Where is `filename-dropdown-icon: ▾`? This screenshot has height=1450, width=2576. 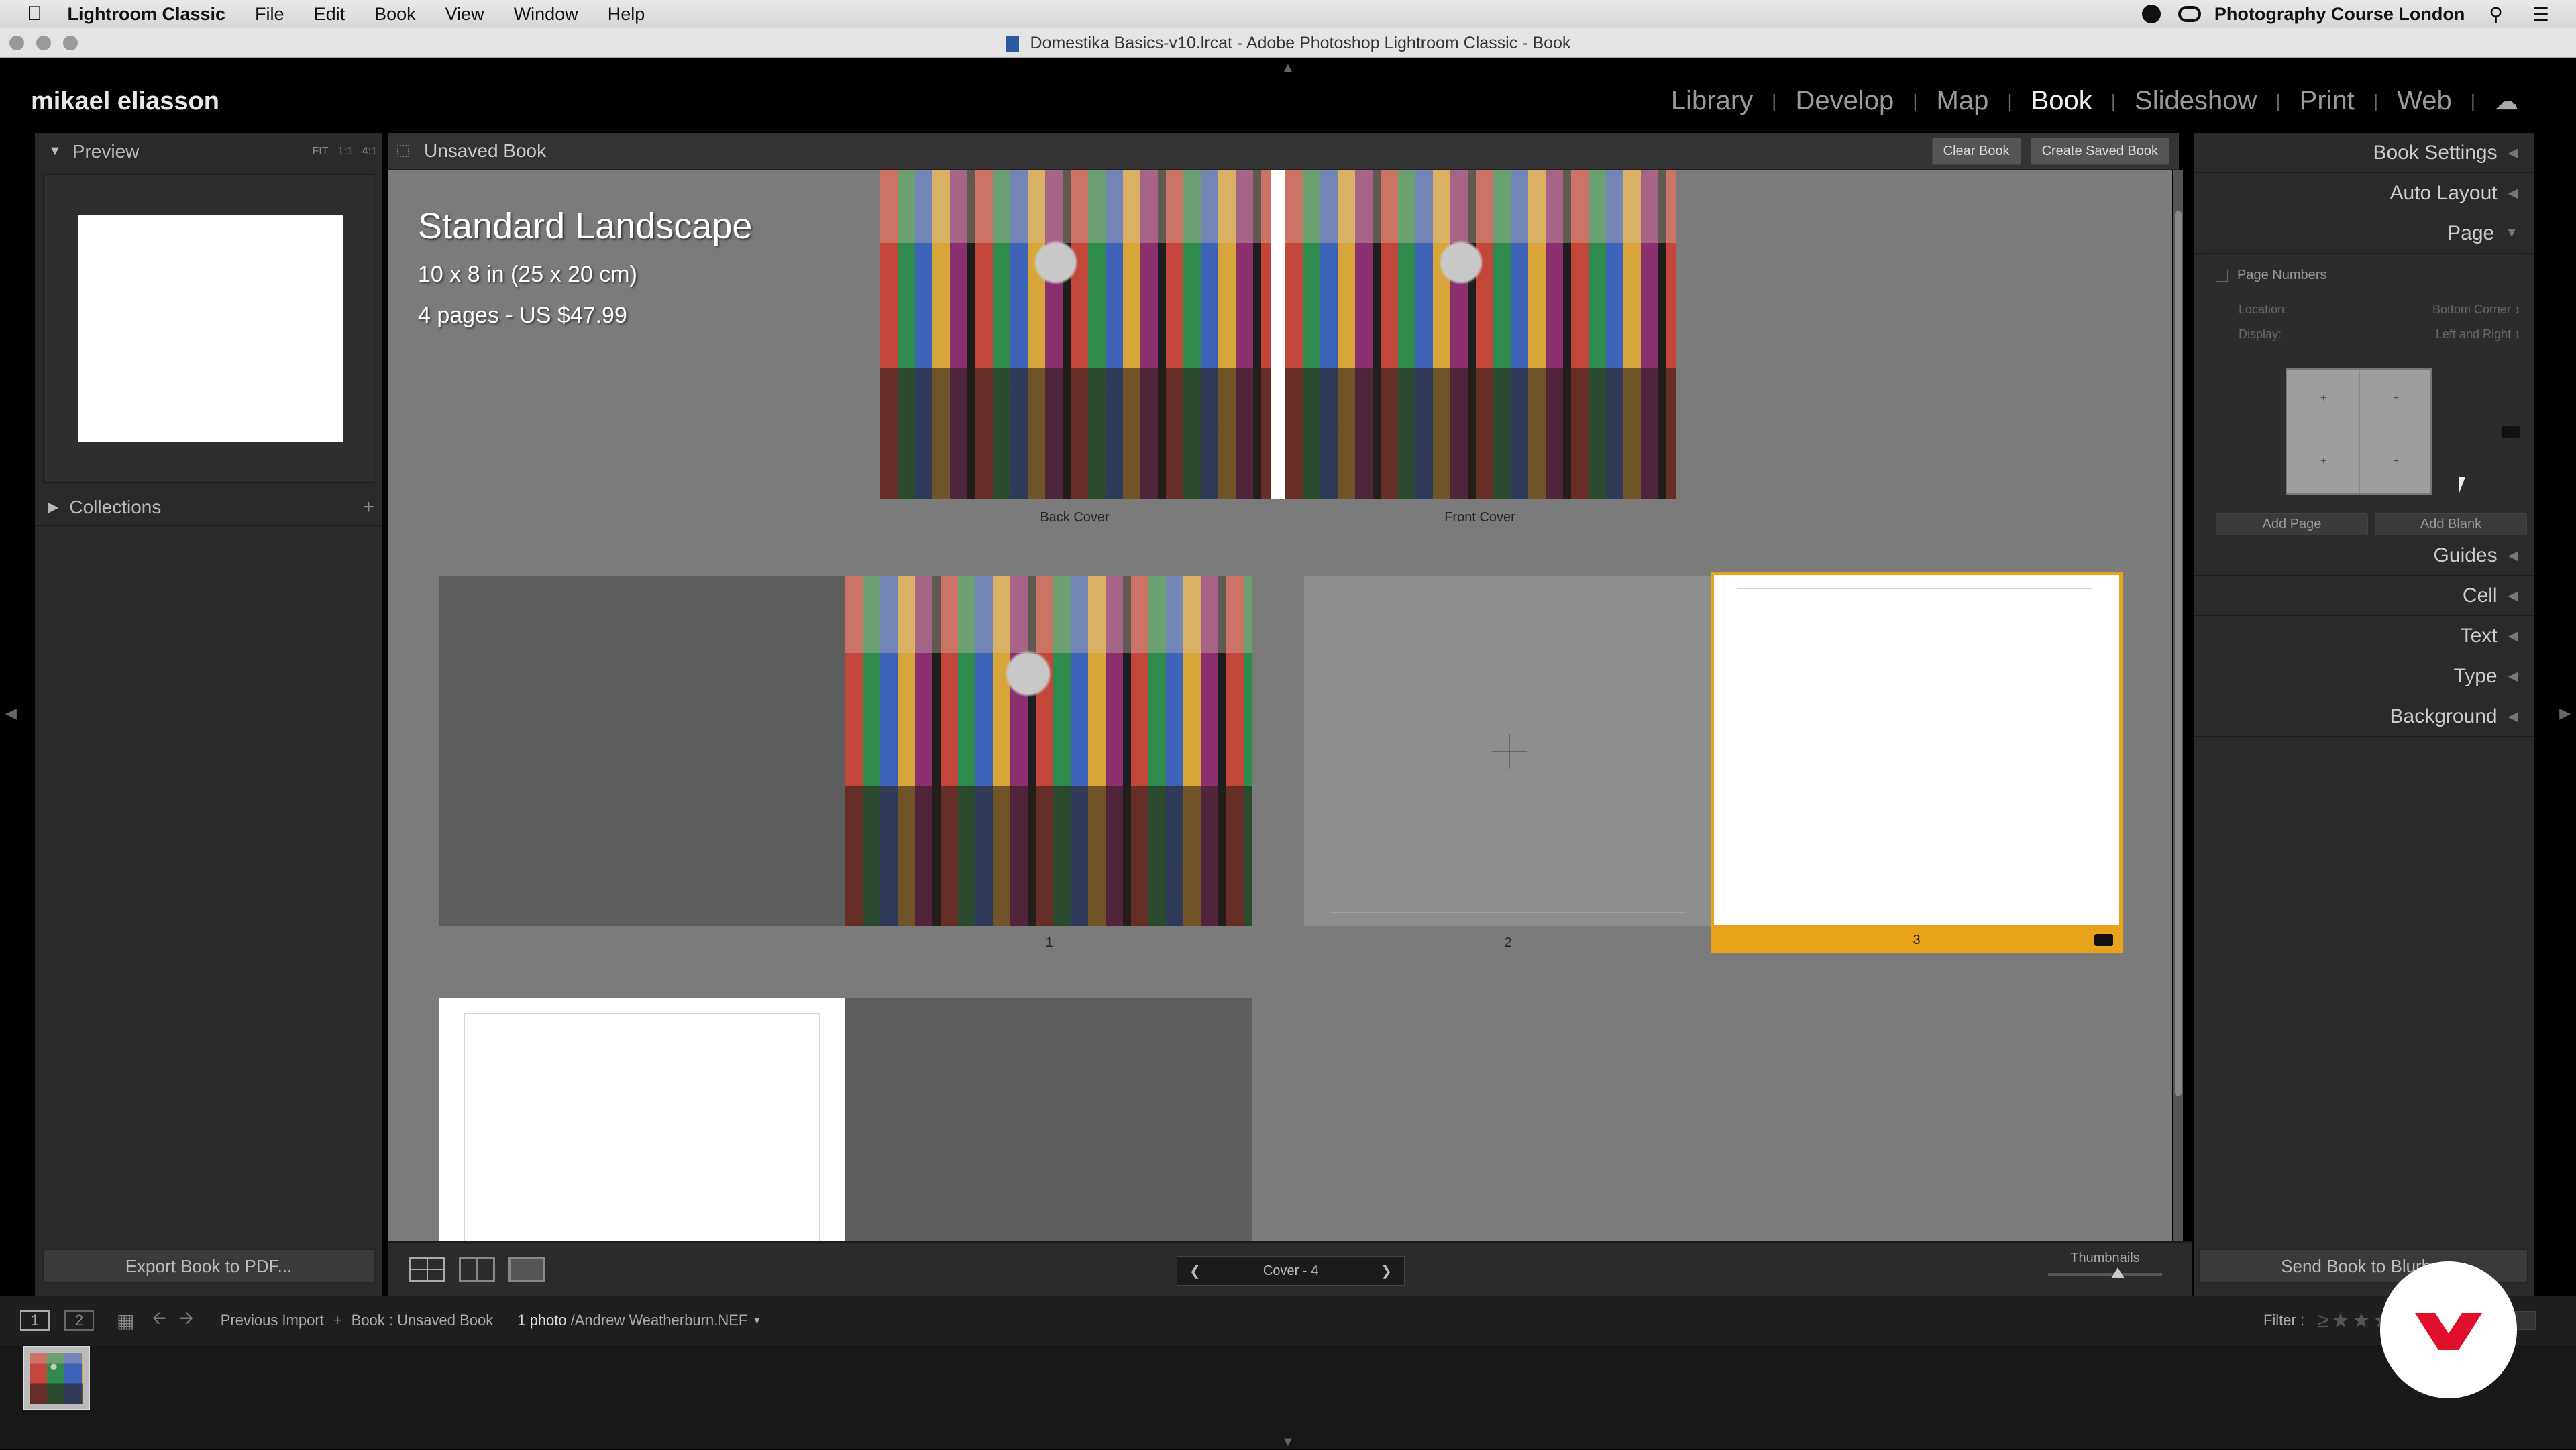 filename-dropdown-icon: ▾ is located at coordinates (756, 1320).